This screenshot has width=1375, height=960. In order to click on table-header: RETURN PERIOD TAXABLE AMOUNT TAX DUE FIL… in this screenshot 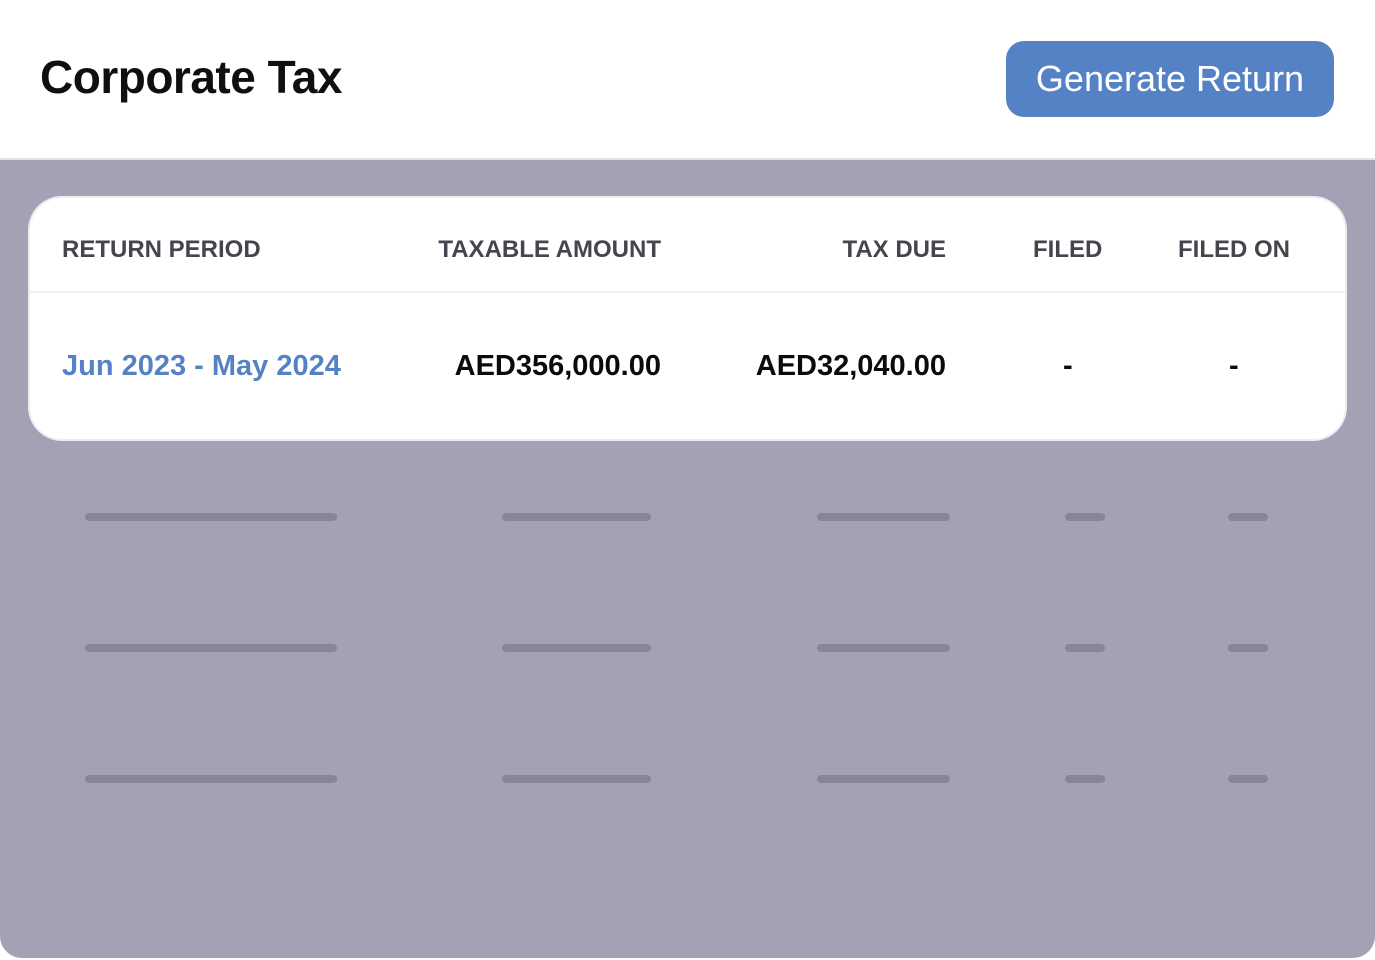, I will do `click(687, 245)`.